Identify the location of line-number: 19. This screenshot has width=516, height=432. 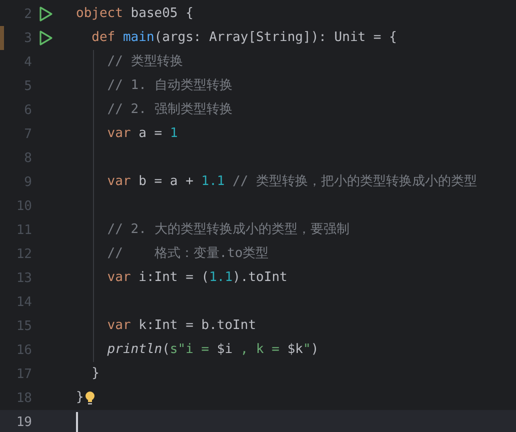
(23, 422).